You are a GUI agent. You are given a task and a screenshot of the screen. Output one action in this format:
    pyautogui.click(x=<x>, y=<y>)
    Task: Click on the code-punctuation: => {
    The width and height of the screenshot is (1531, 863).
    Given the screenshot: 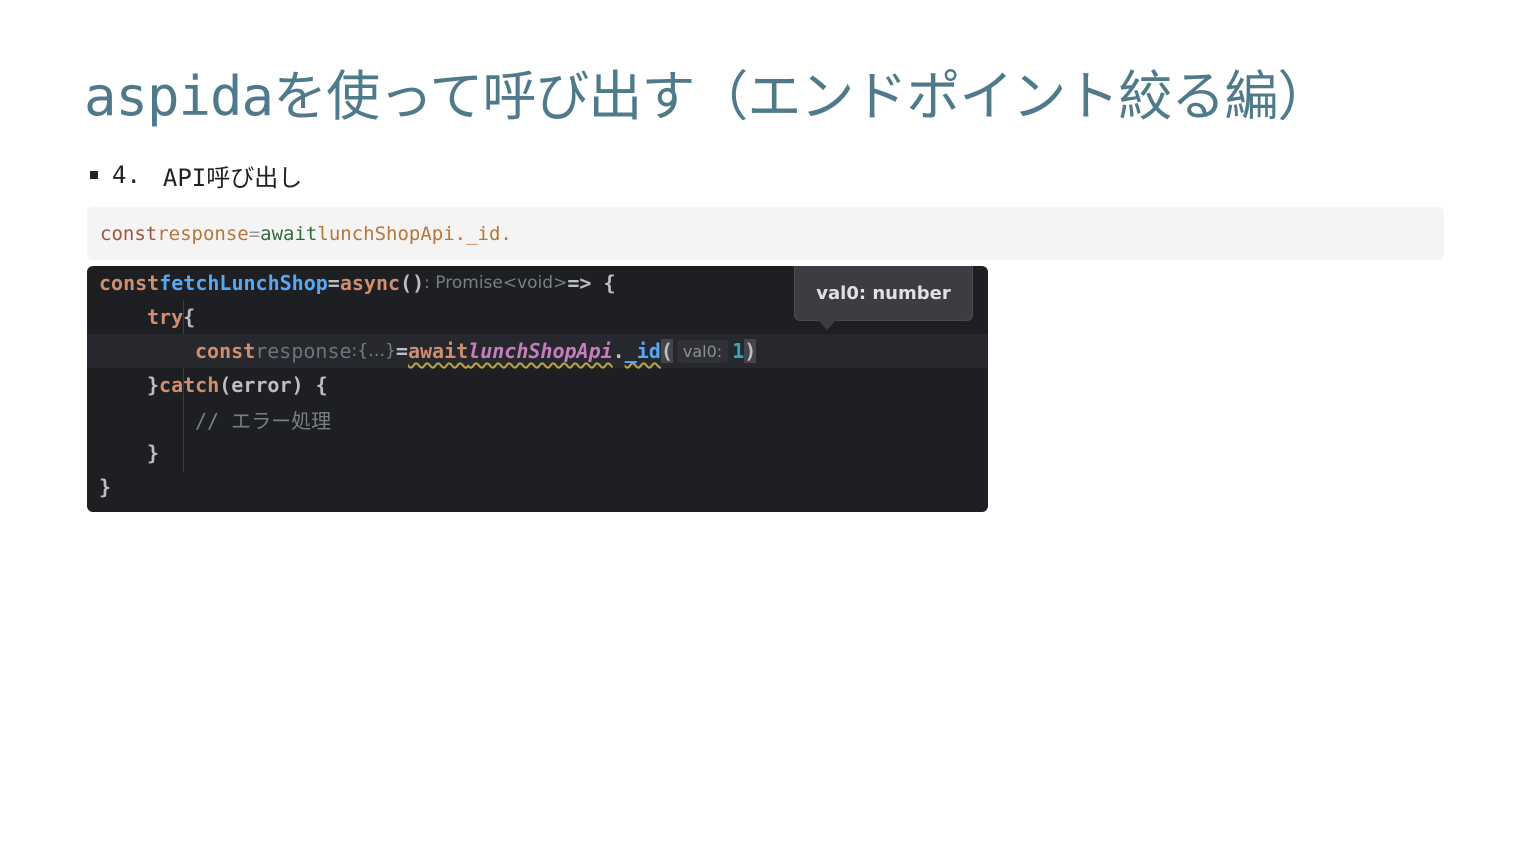 What is the action you would take?
    pyautogui.click(x=591, y=283)
    